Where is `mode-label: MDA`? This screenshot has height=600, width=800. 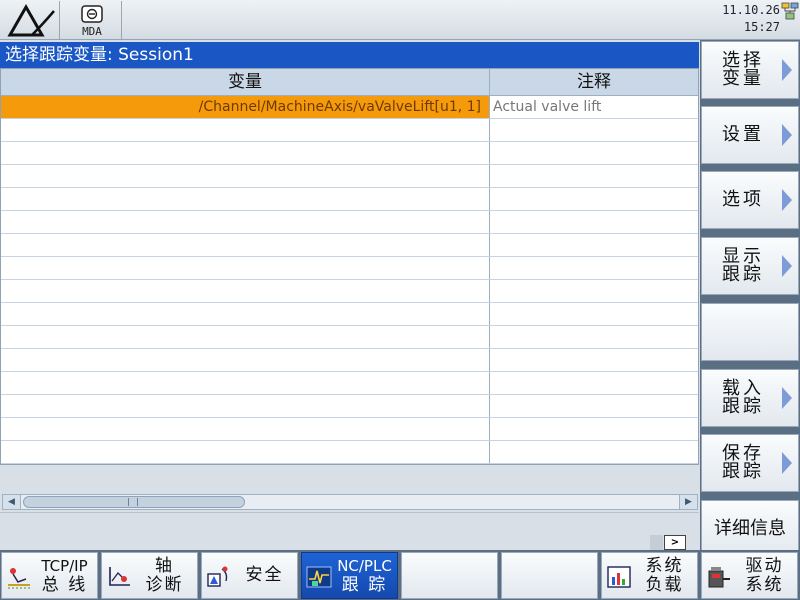
mode-label: MDA is located at coordinates (92, 31).